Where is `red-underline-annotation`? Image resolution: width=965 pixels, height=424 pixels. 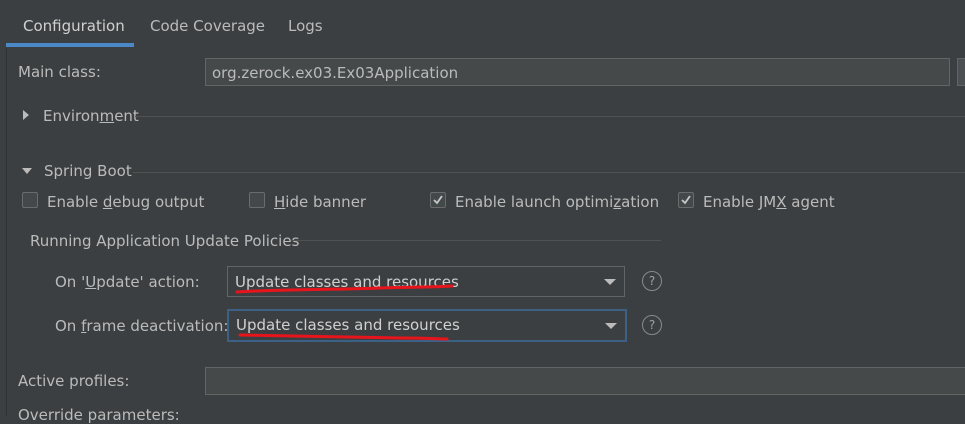
red-underline-annotation is located at coordinates (344, 312).